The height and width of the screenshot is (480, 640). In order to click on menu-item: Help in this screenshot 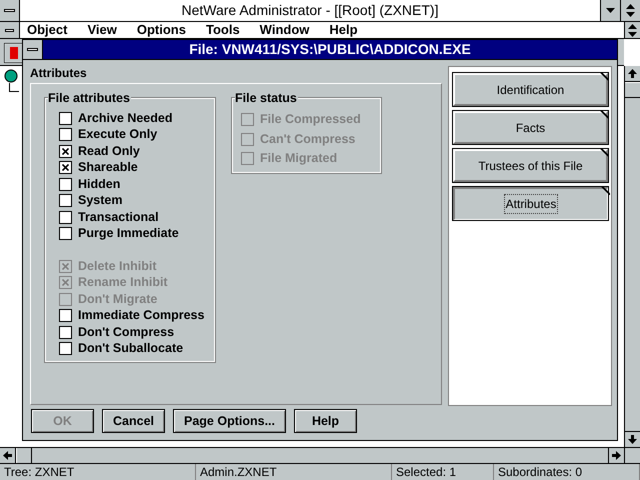, I will do `click(343, 30)`.